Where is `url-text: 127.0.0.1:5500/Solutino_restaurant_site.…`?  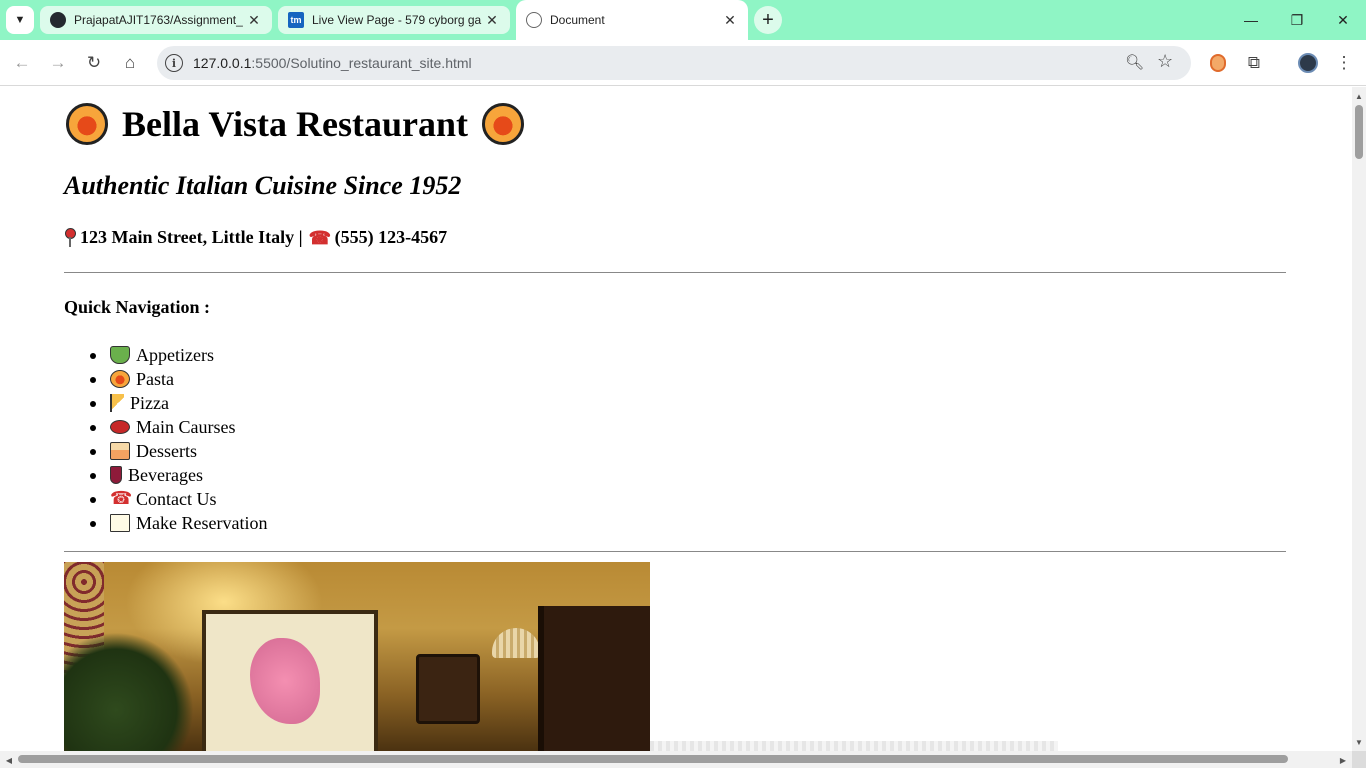 url-text: 127.0.0.1:5500/Solutino_restaurant_site.… is located at coordinates (332, 63).